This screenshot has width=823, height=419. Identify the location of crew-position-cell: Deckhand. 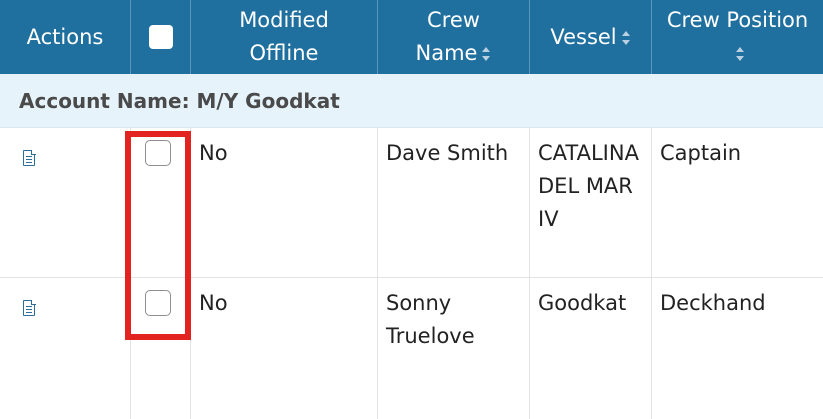
(713, 303).